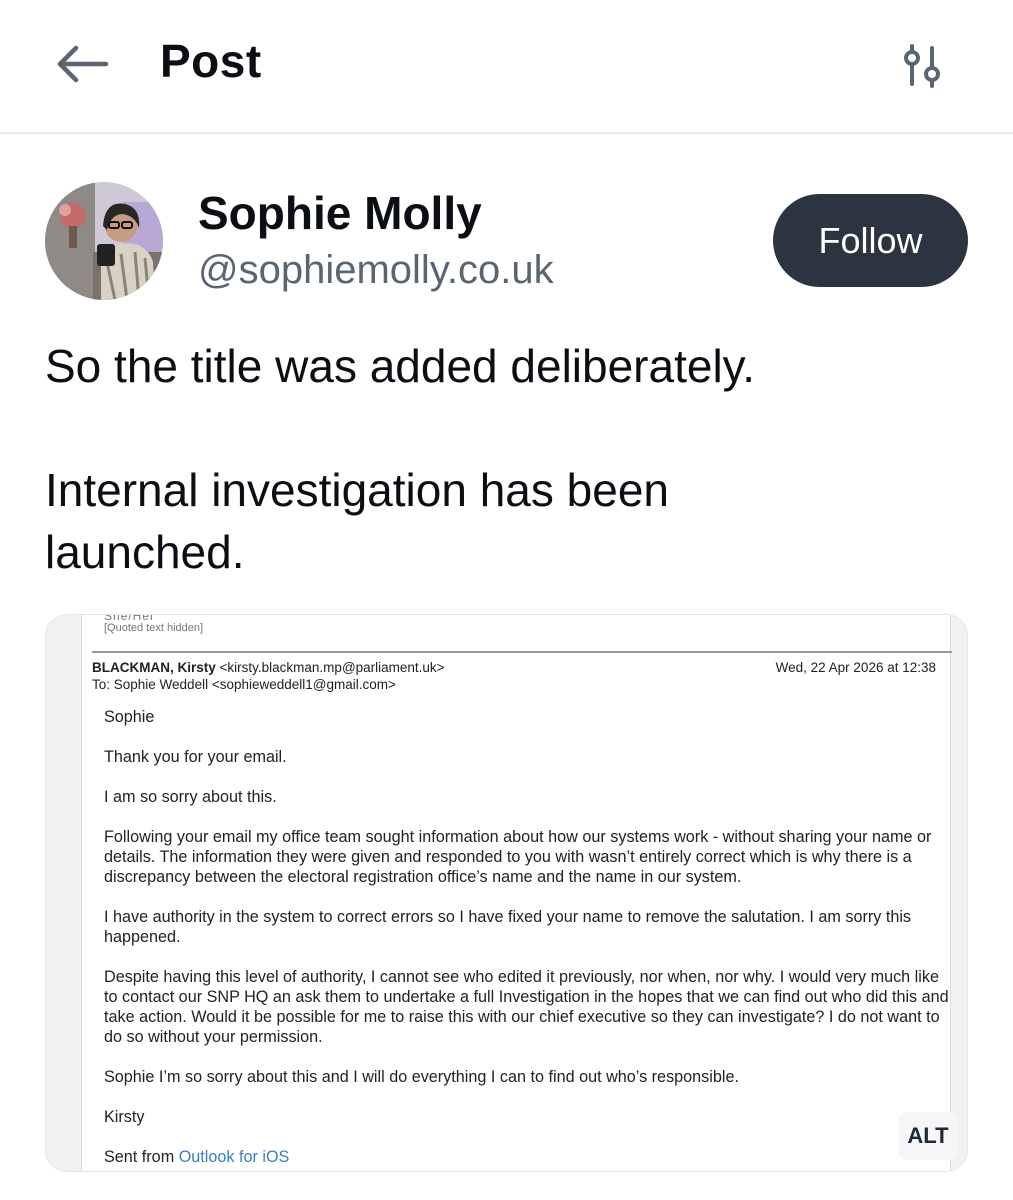 The width and height of the screenshot is (1013, 1200). I want to click on page-title: Post, so click(211, 61).